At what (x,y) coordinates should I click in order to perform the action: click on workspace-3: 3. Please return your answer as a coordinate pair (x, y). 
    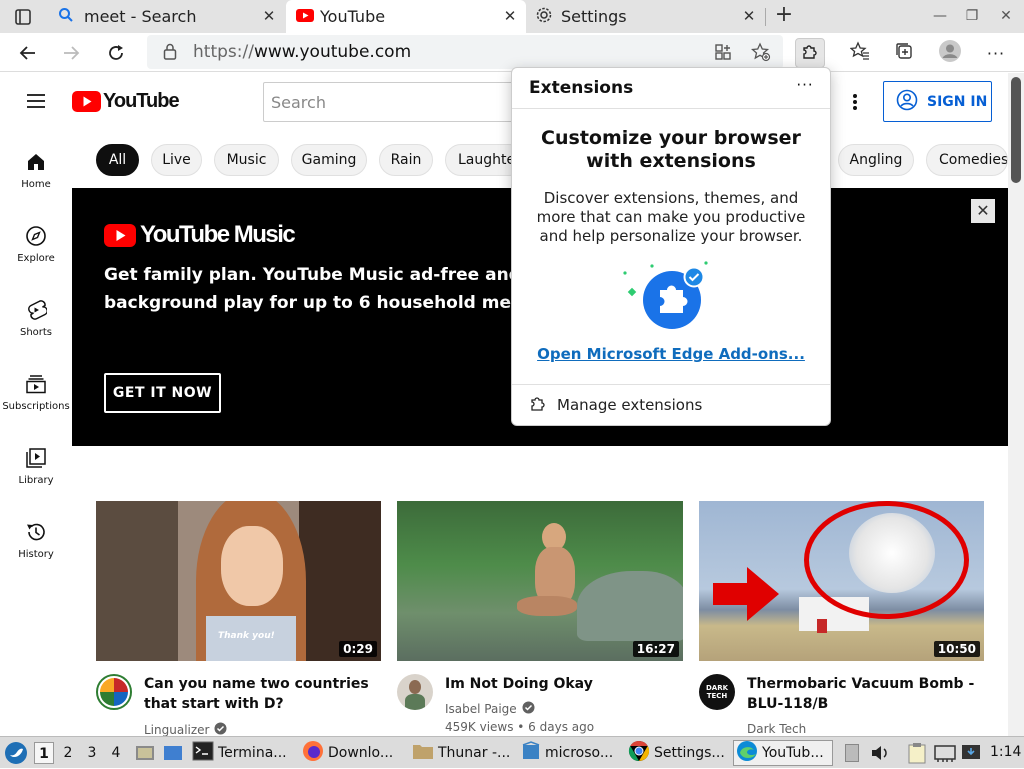
    Looking at the image, I should click on (92, 753).